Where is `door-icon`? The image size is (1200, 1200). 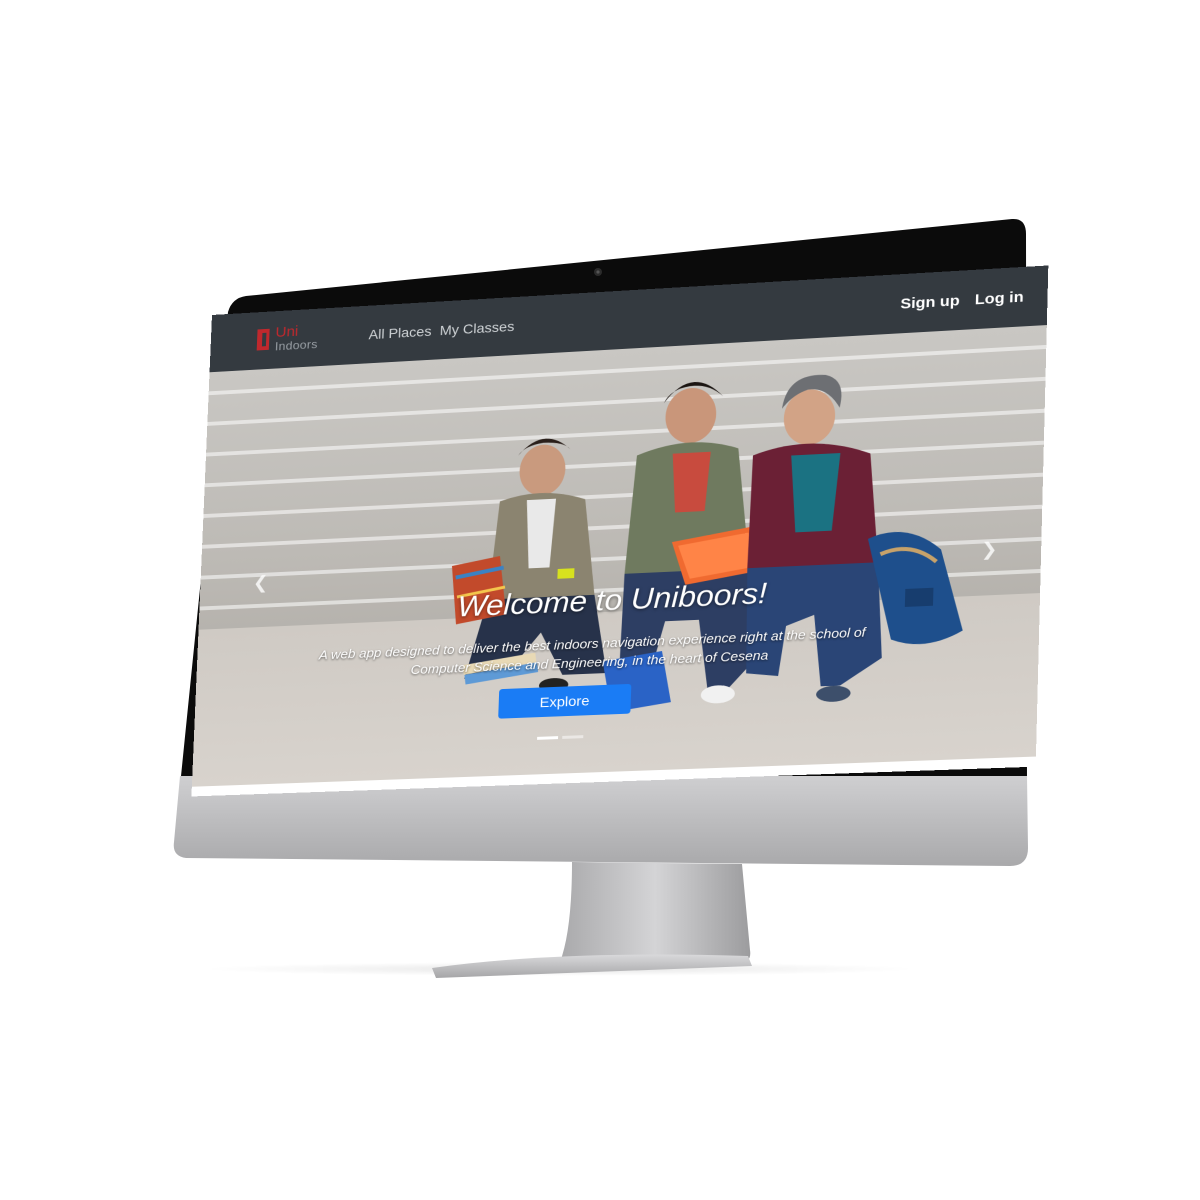
door-icon is located at coordinates (263, 340).